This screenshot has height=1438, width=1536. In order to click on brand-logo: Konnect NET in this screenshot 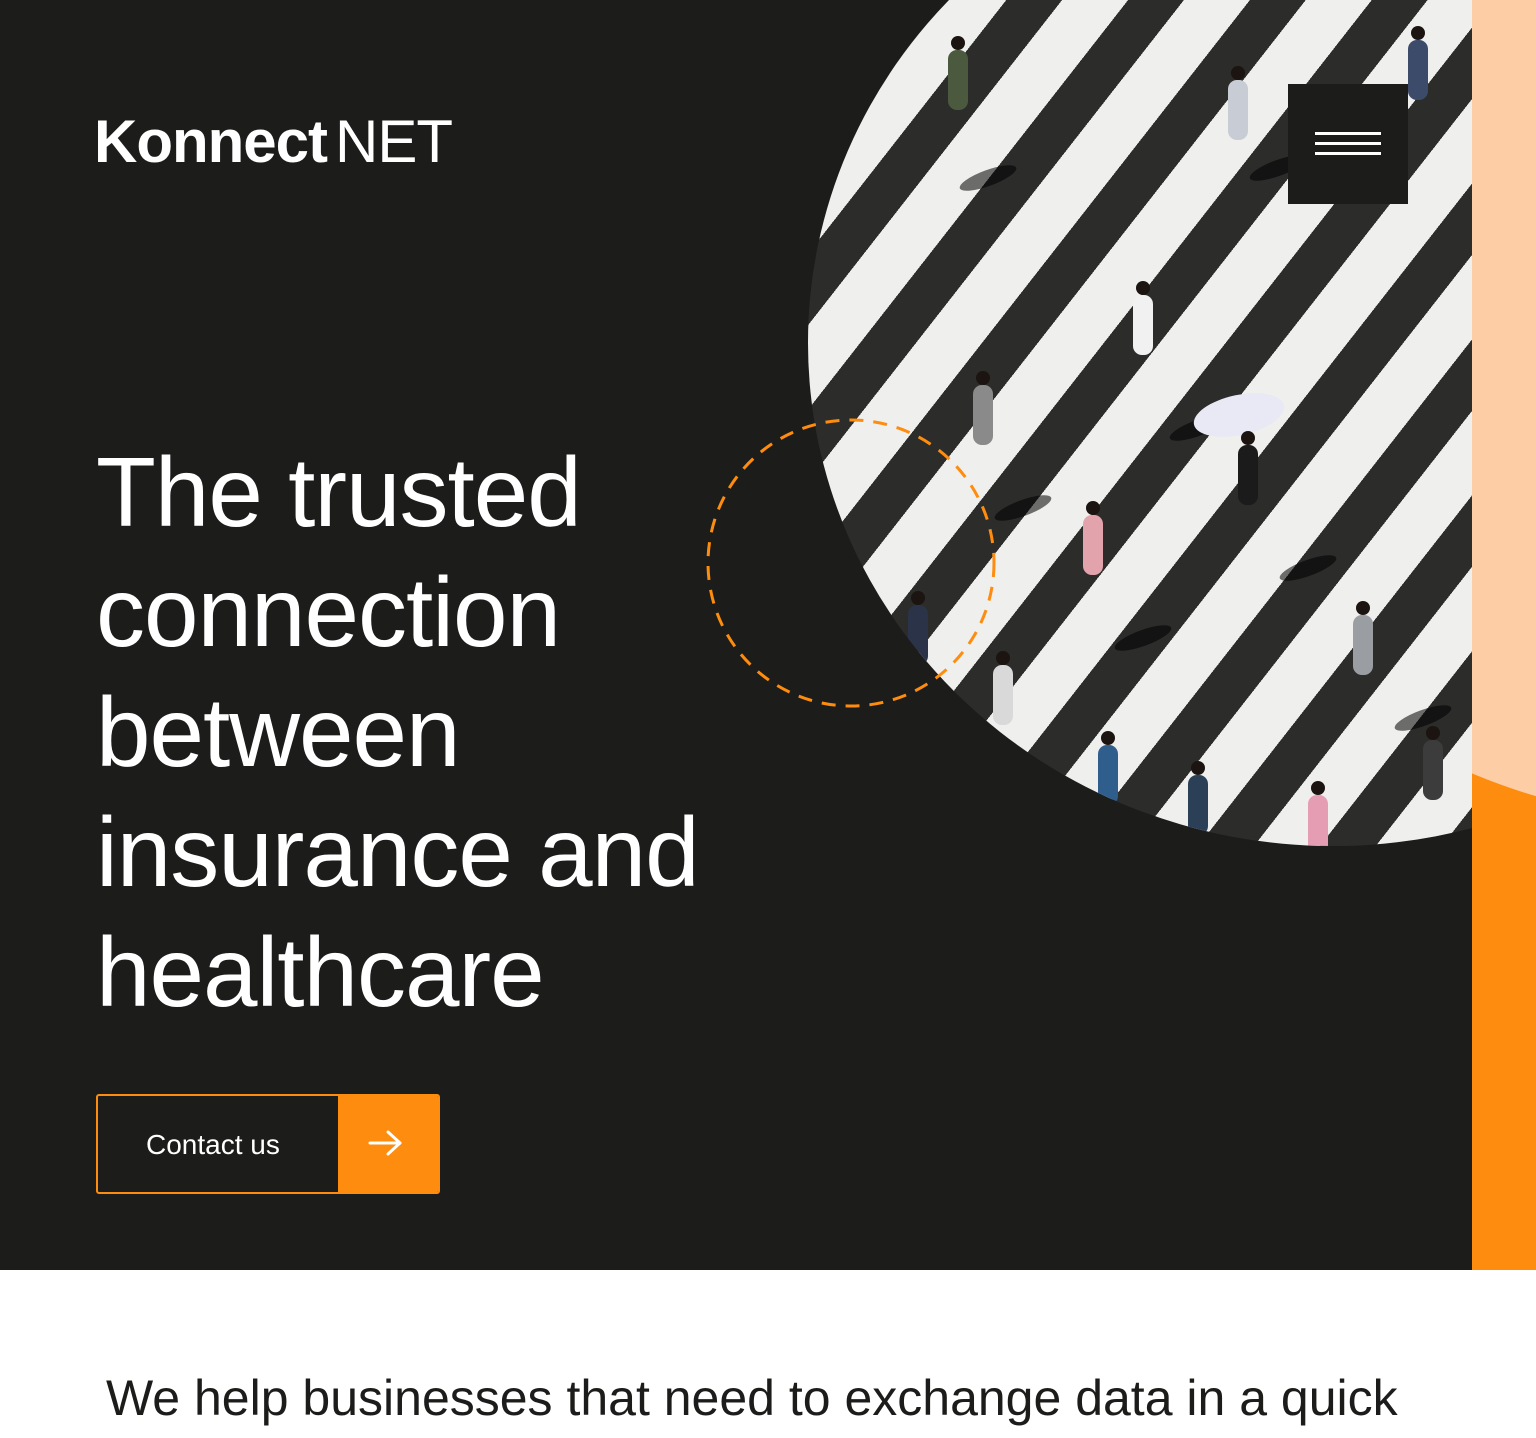, I will do `click(273, 142)`.